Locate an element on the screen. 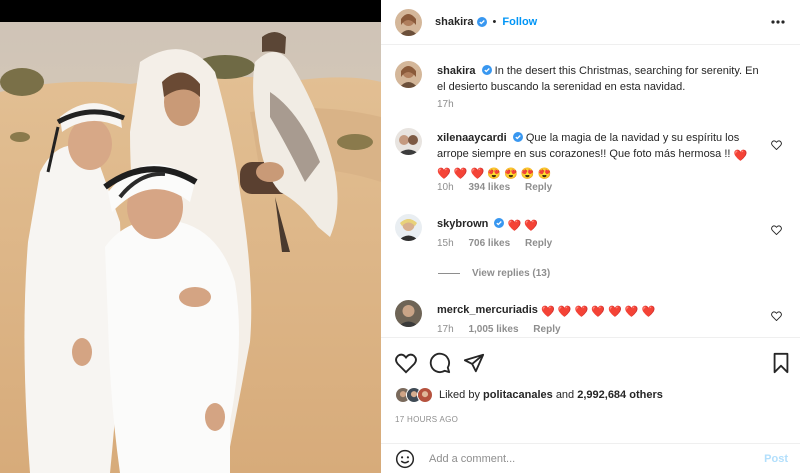 Image resolution: width=800 pixels, height=473 pixels. comment-username: skybrown is located at coordinates (462, 224).